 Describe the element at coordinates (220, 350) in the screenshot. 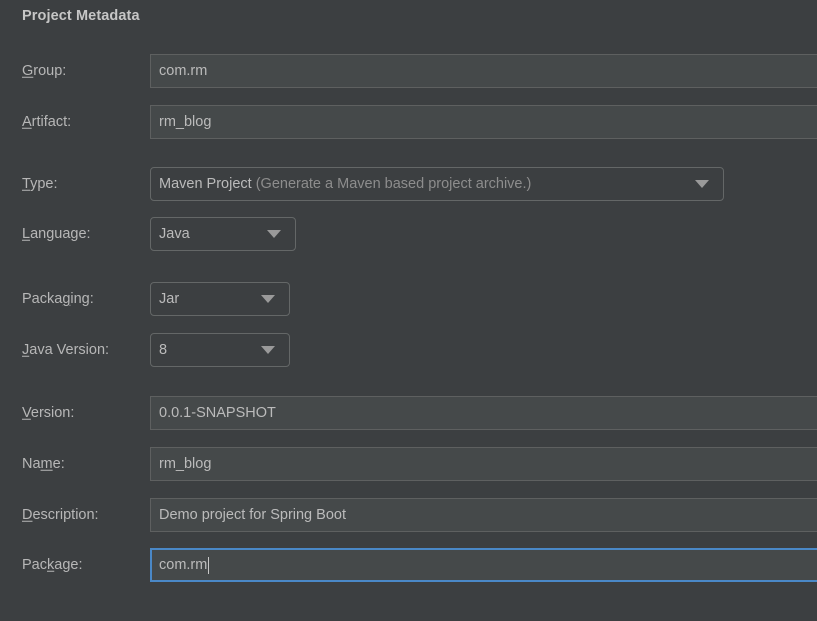

I see `java-version-select: 8` at that location.